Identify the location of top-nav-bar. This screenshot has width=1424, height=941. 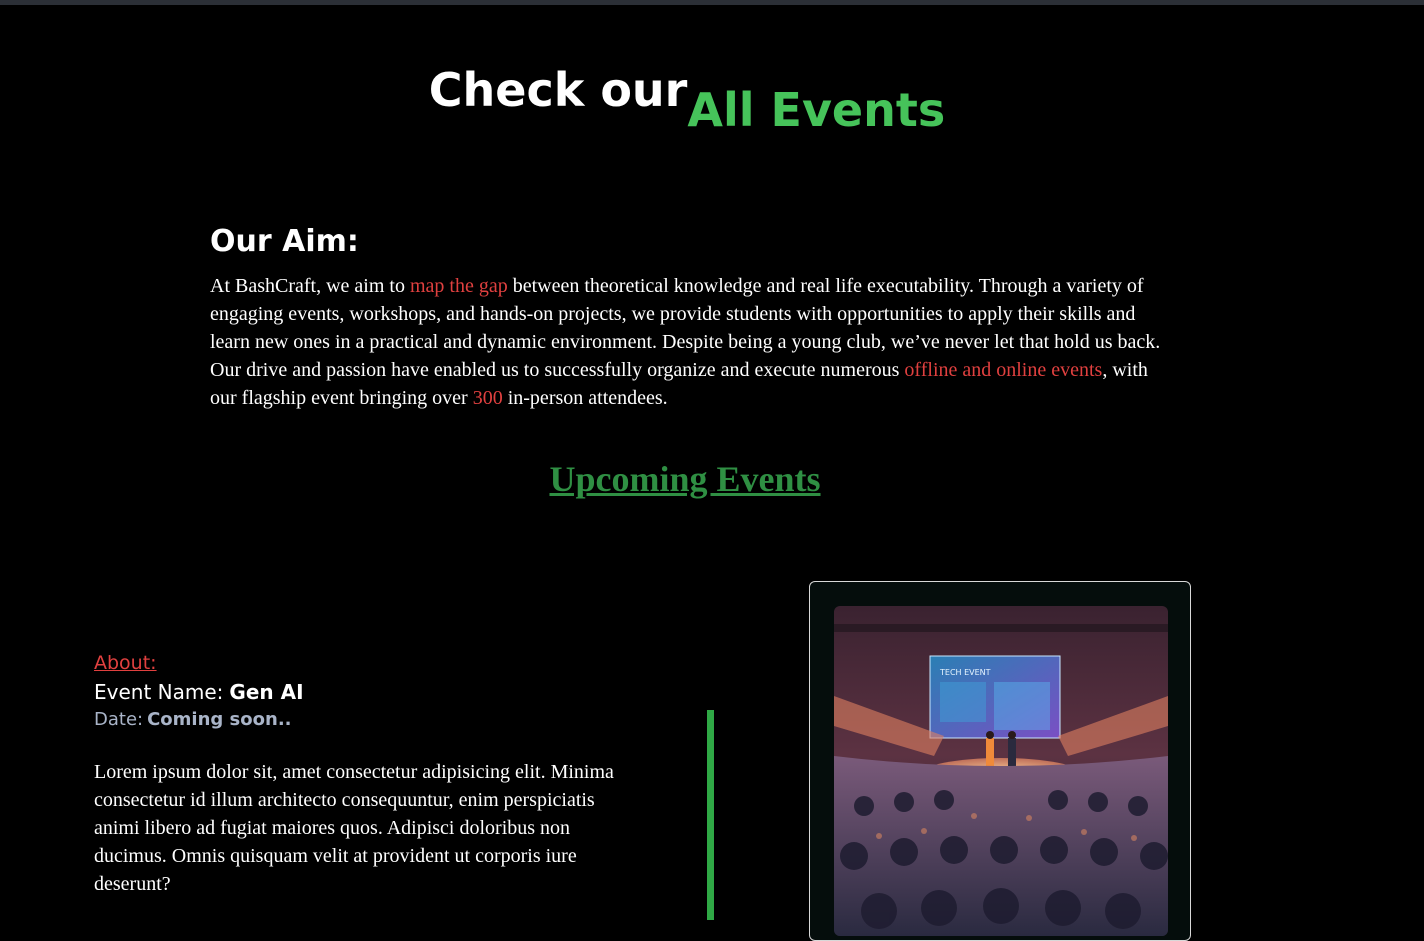
(712, 2).